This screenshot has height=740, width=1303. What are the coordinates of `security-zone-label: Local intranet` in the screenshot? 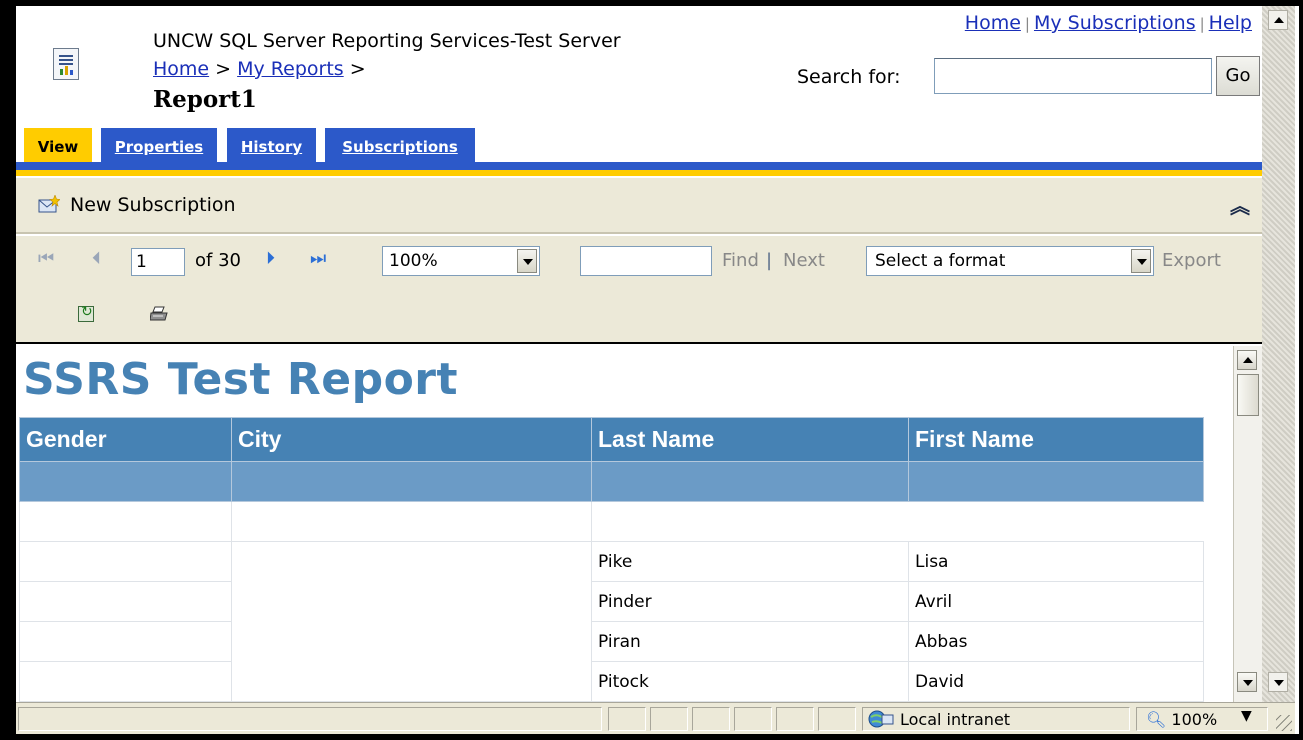 It's located at (955, 719).